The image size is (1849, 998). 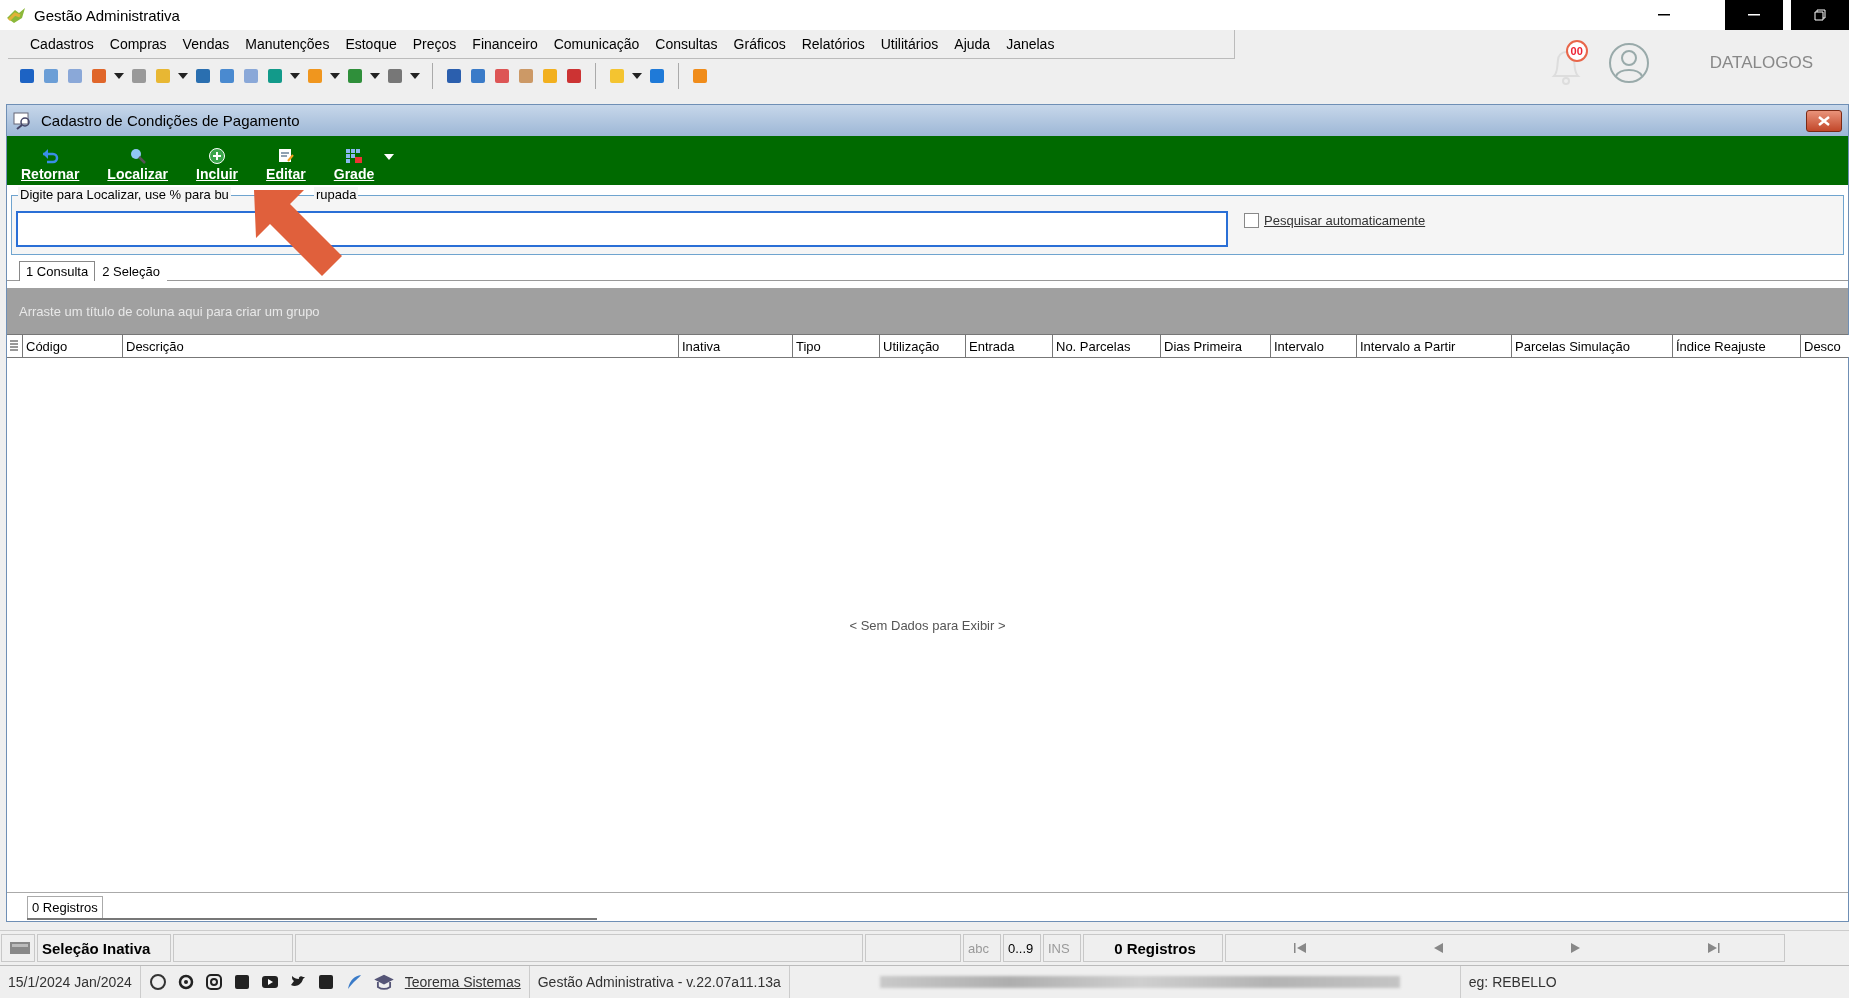 What do you see at coordinates (213, 982) in the screenshot?
I see `camera-icon` at bounding box center [213, 982].